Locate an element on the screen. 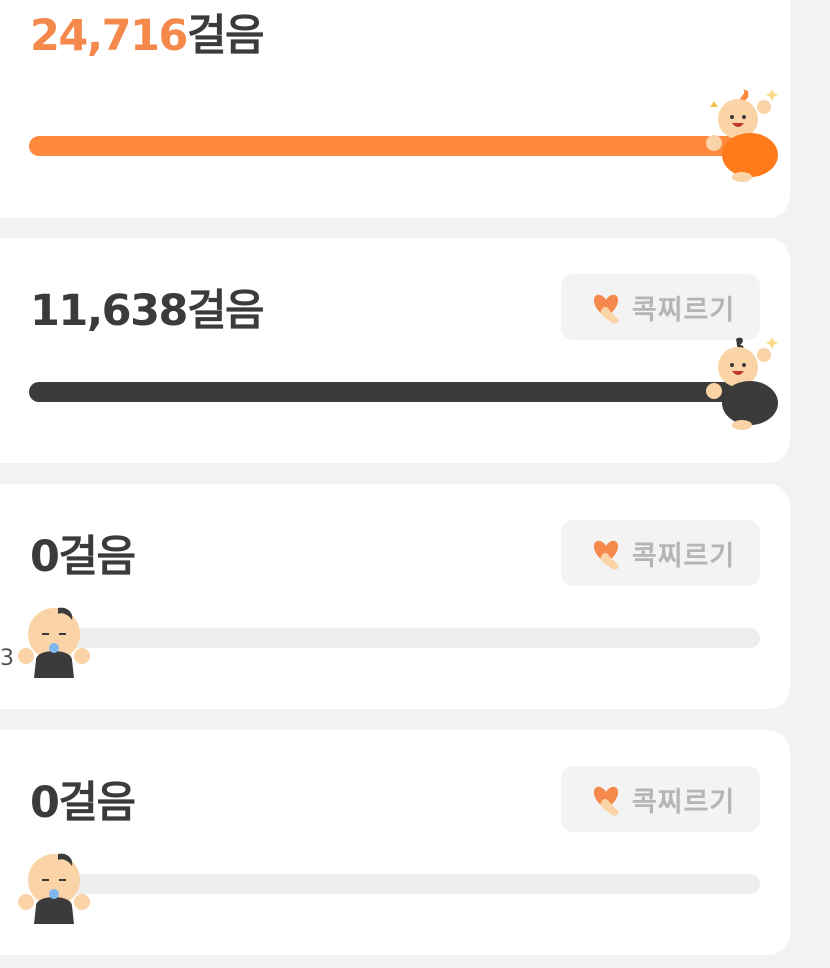 The height and width of the screenshot is (968, 830). step-count: 24,716걸음 is located at coordinates (147, 36).